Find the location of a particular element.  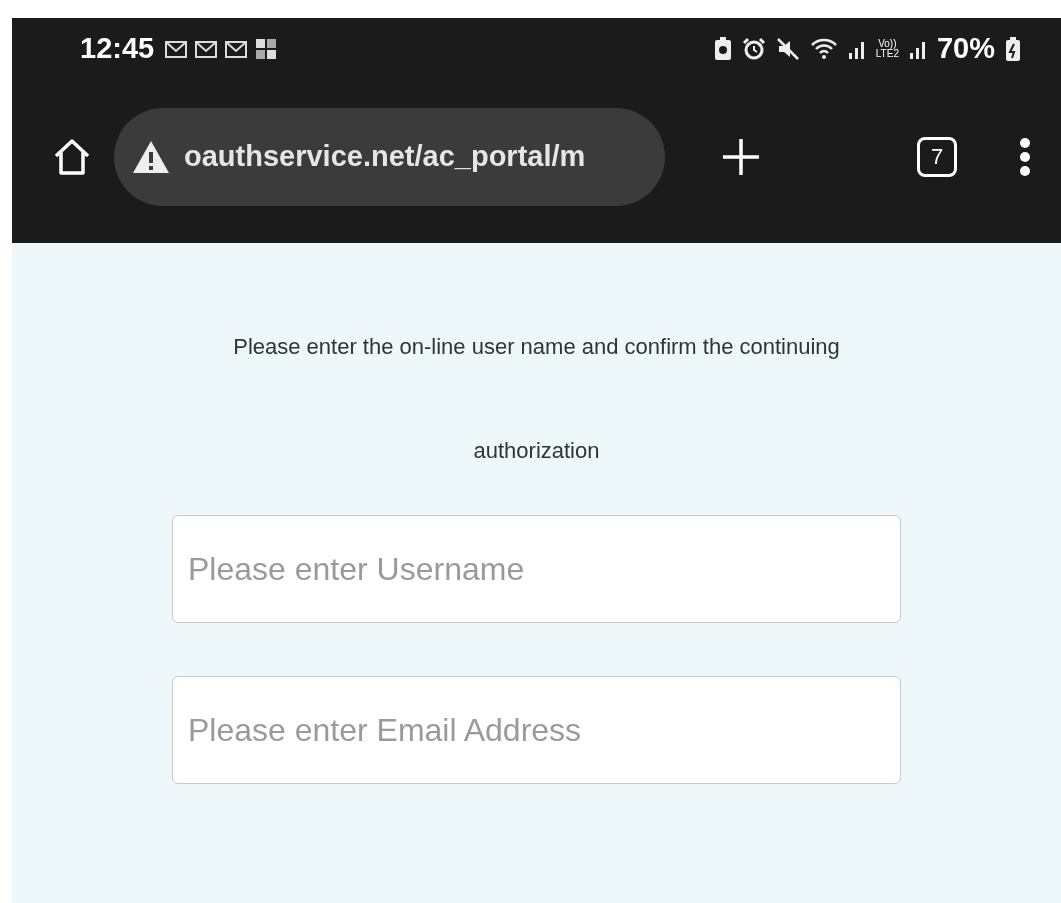

home-icon is located at coordinates (72, 156).